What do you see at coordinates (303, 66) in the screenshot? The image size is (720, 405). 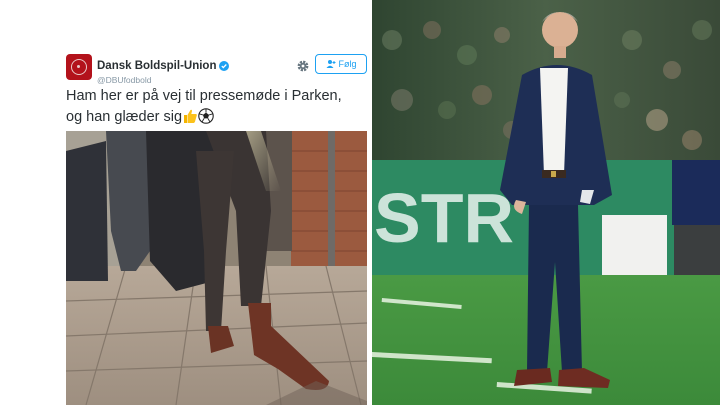 I see `gear-icon` at bounding box center [303, 66].